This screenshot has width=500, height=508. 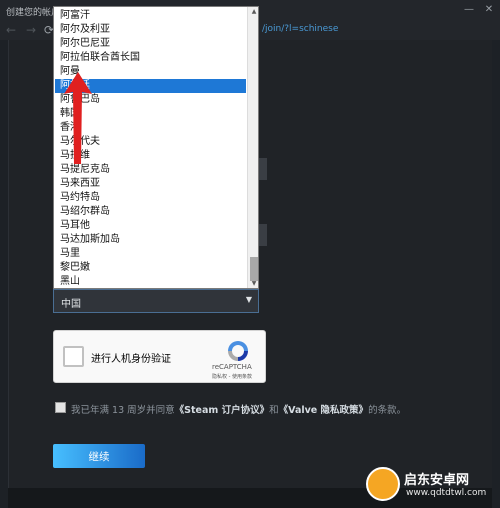 I want to click on country-option: 马达加斯加岛, so click(x=90, y=240).